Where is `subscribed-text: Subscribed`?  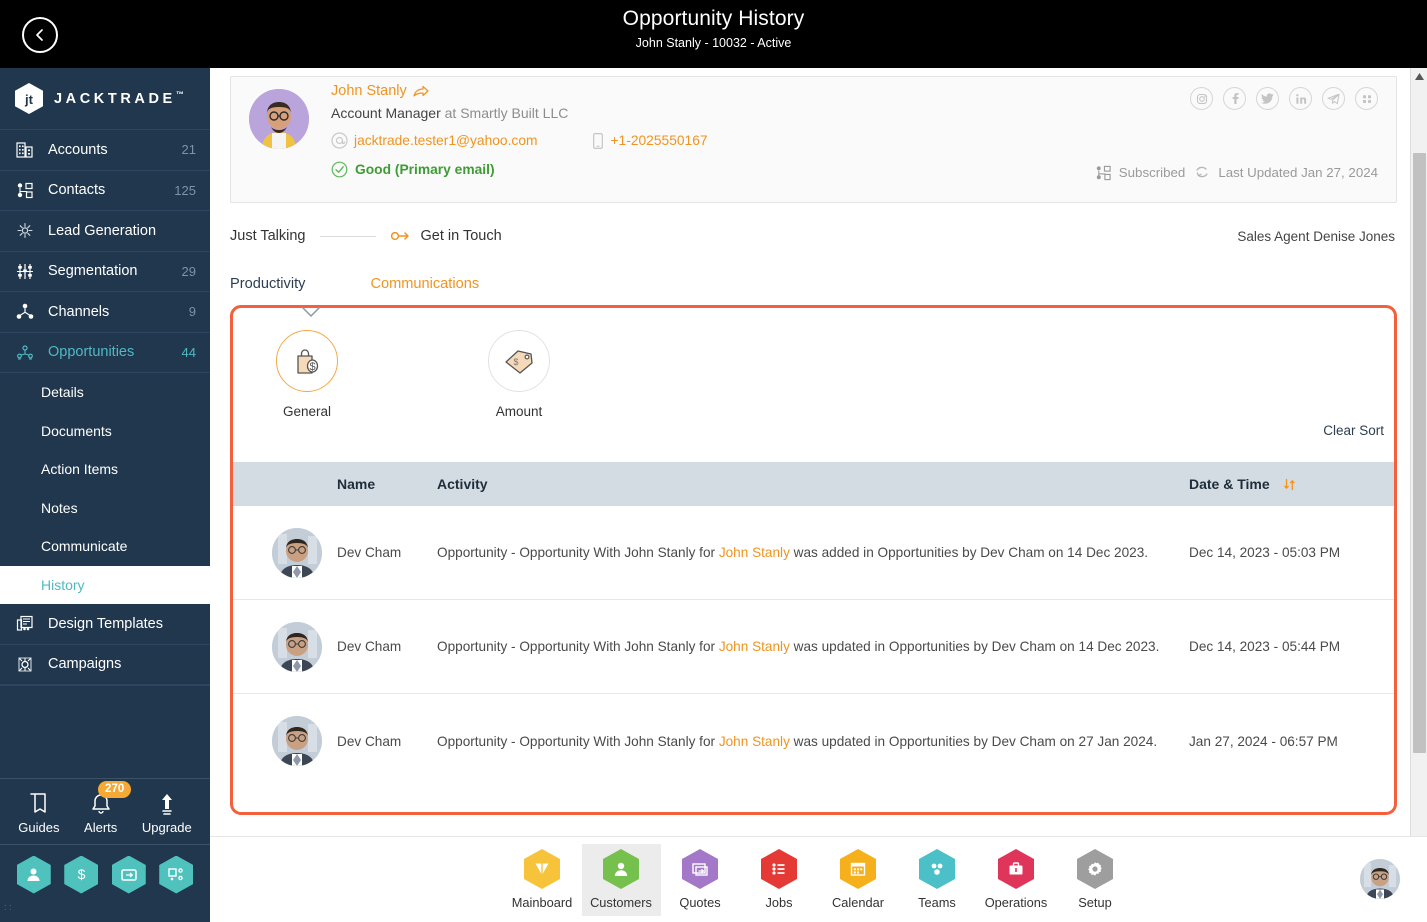
subscribed-text: Subscribed is located at coordinates (1152, 172).